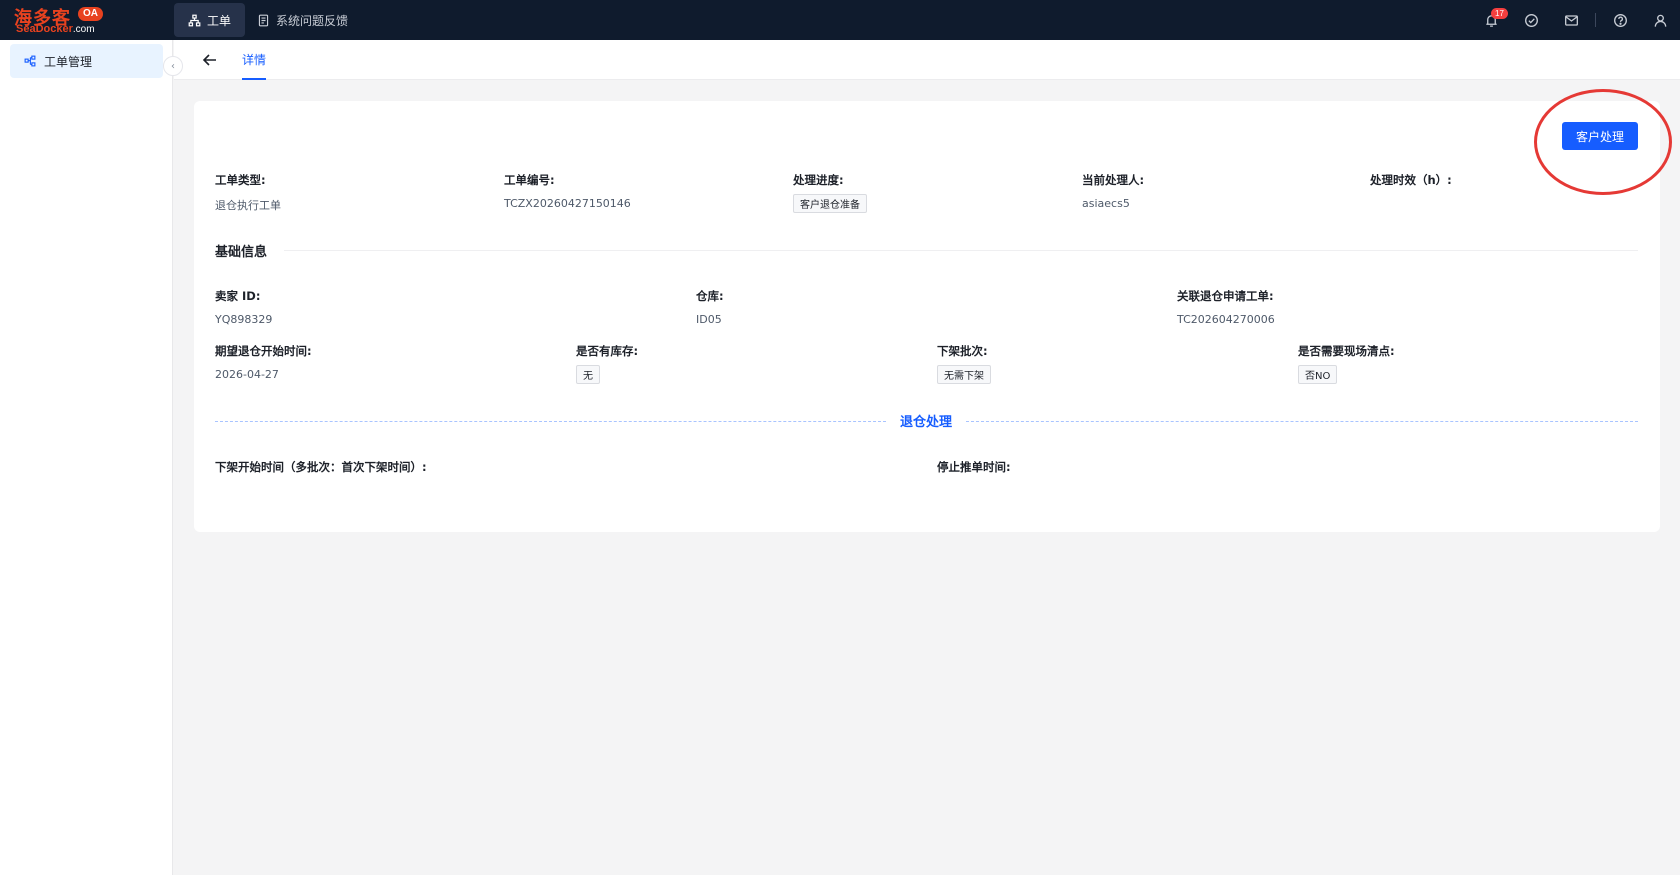 The width and height of the screenshot is (1680, 875). Describe the element at coordinates (1491, 20) in the screenshot. I see `notification-button: 17` at that location.